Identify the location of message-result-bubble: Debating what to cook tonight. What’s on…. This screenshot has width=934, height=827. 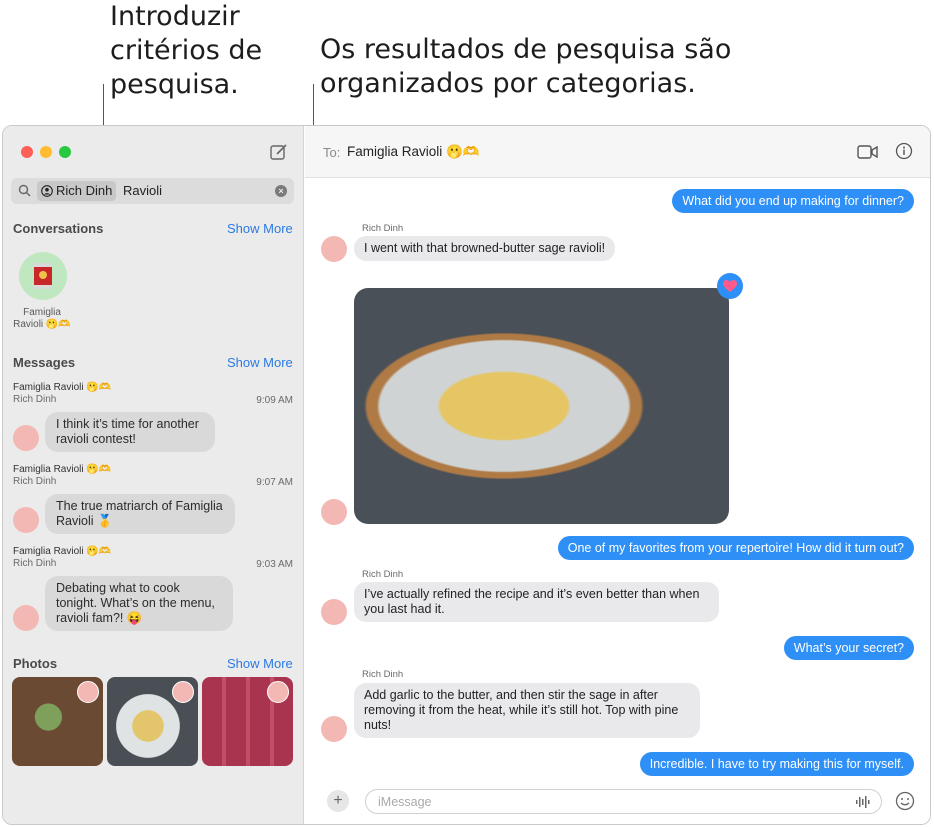
(139, 603).